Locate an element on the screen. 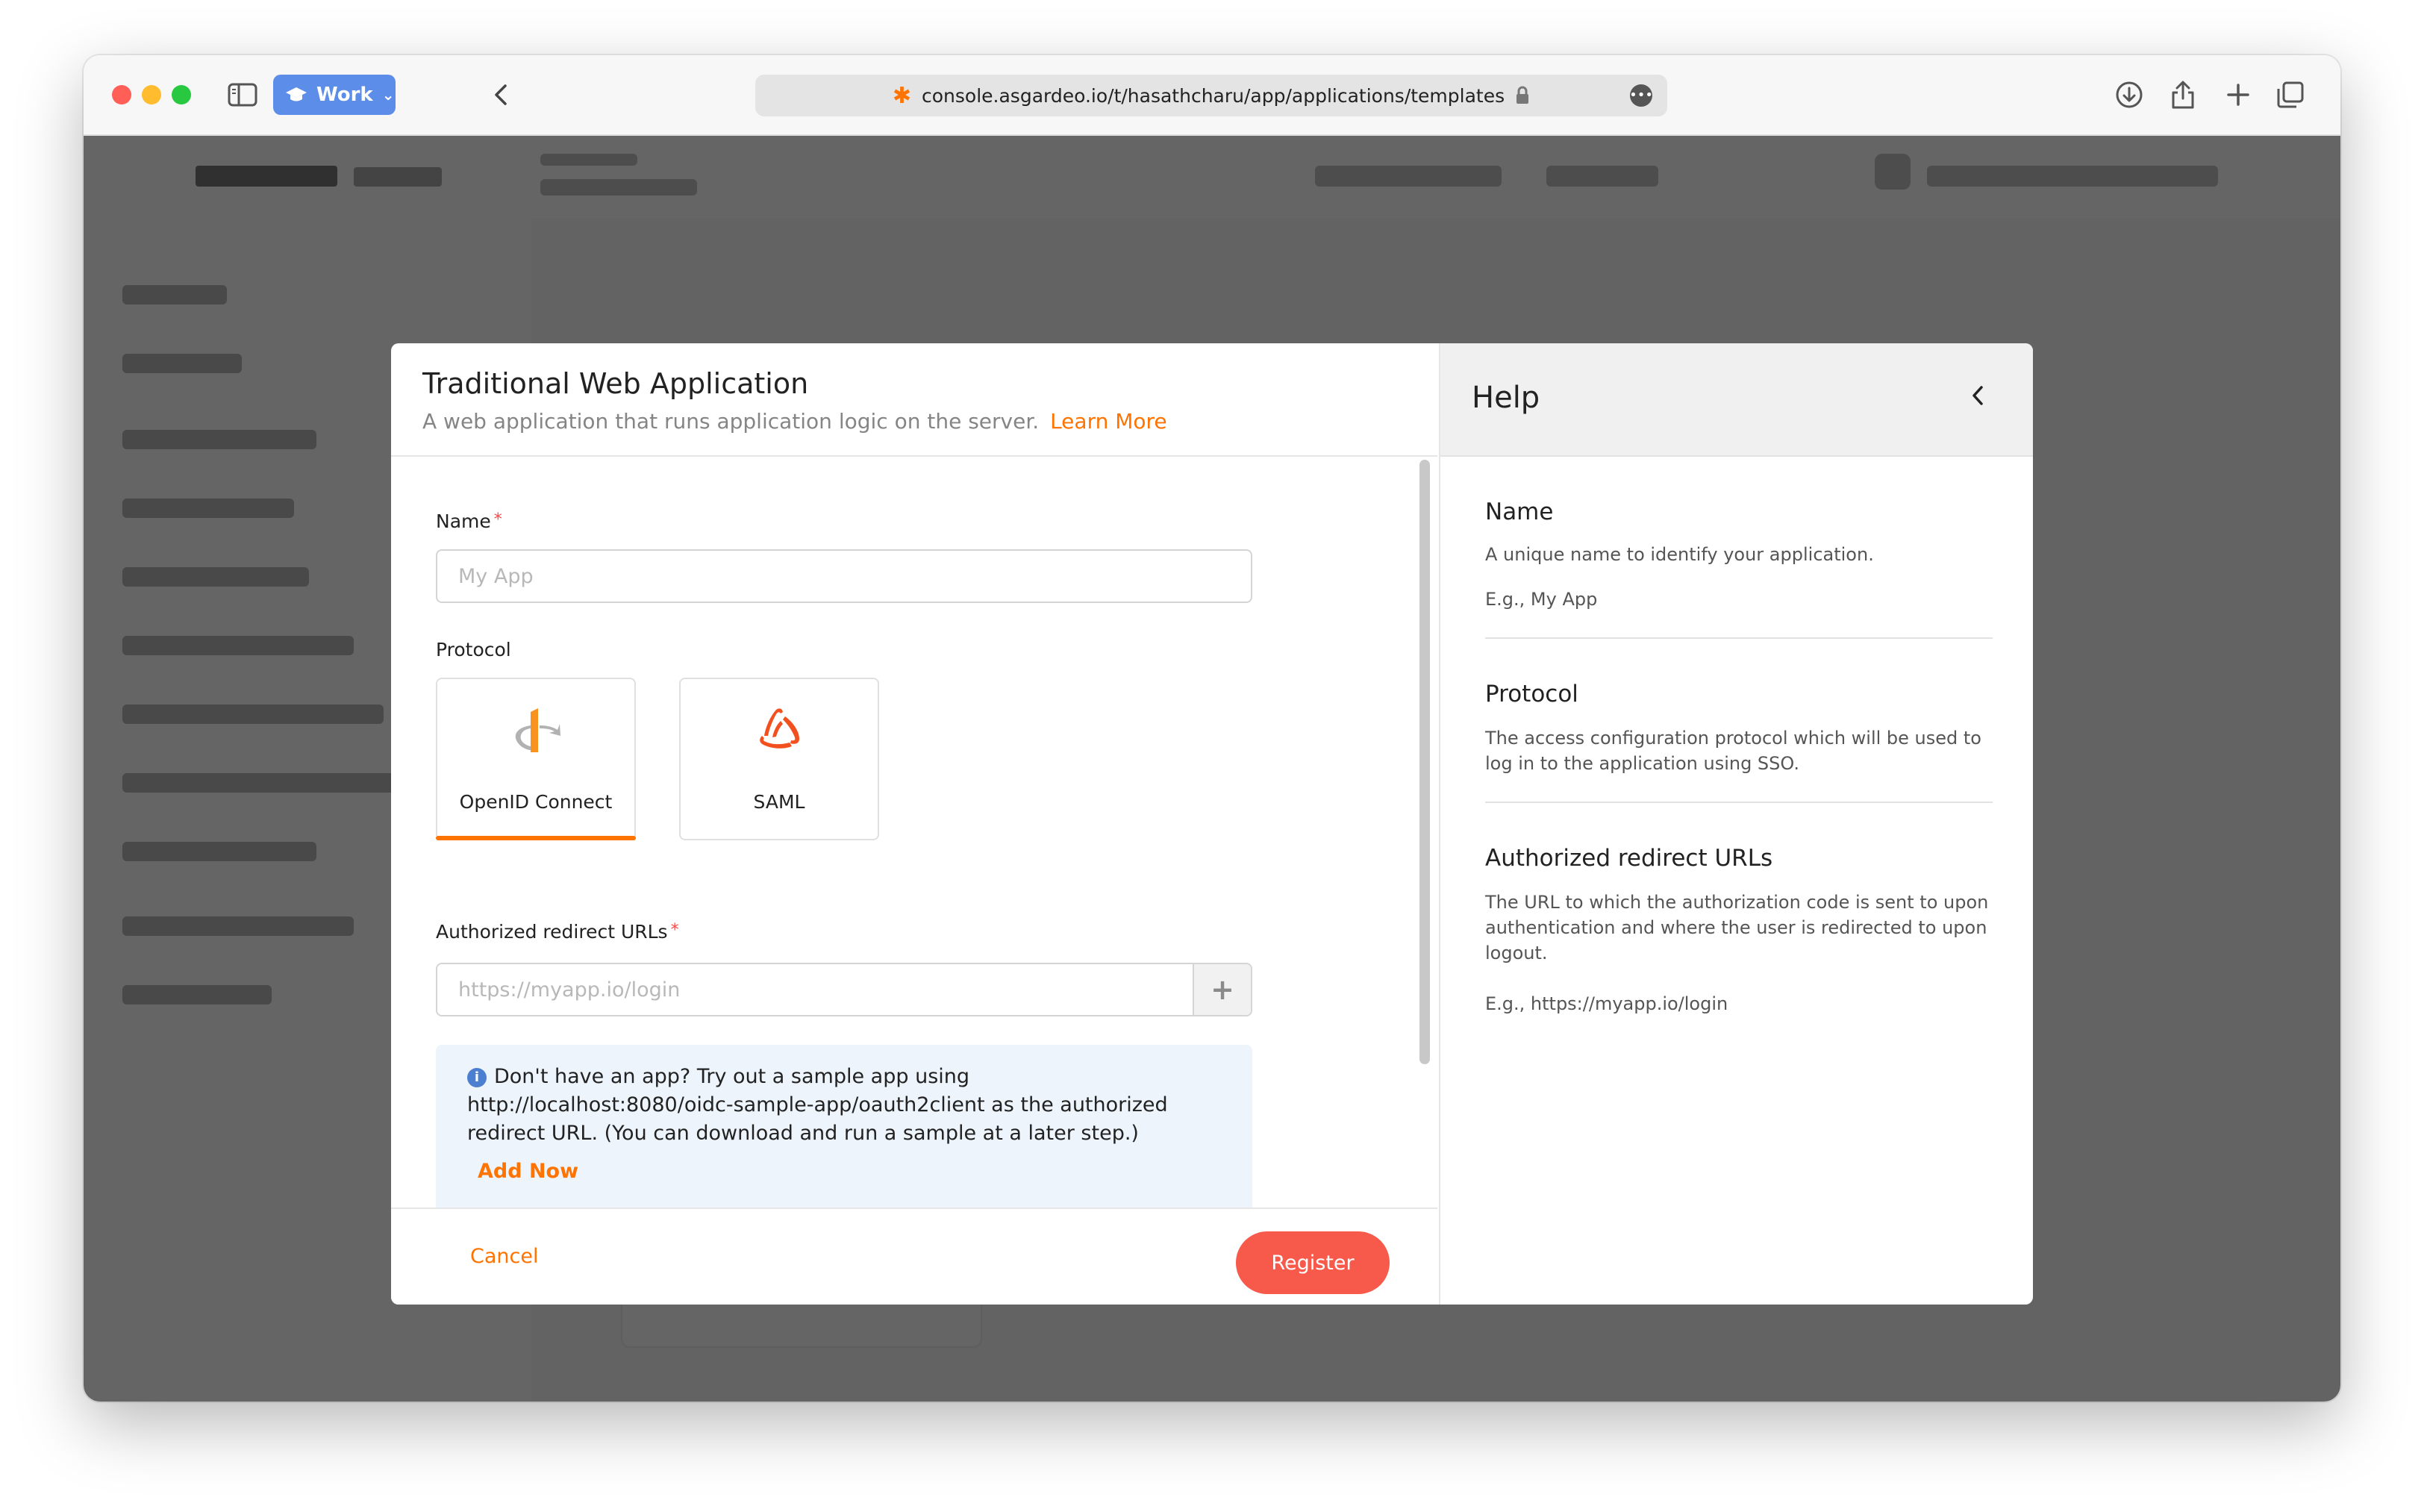 This screenshot has height=1512, width=2424. help-title: Help is located at coordinates (1506, 398).